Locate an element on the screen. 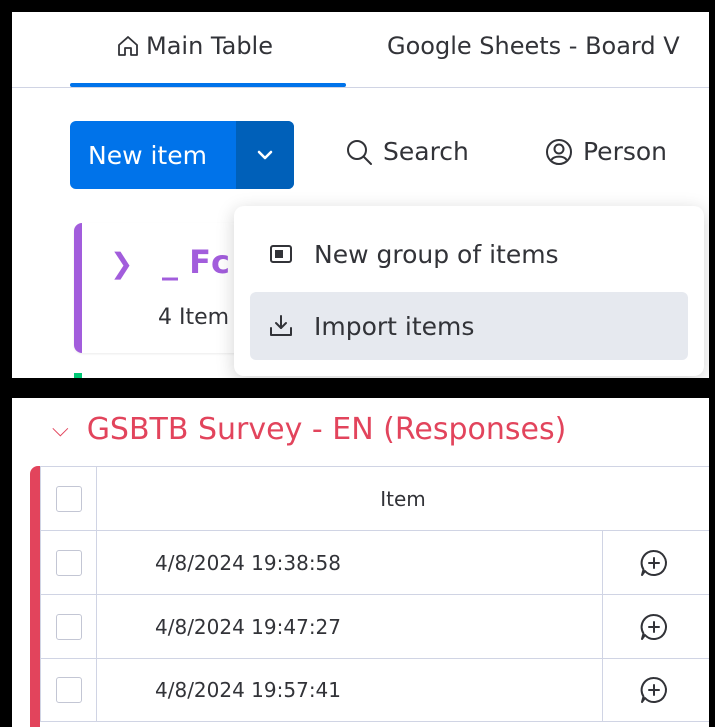  next-group-edge is located at coordinates (78, 375).